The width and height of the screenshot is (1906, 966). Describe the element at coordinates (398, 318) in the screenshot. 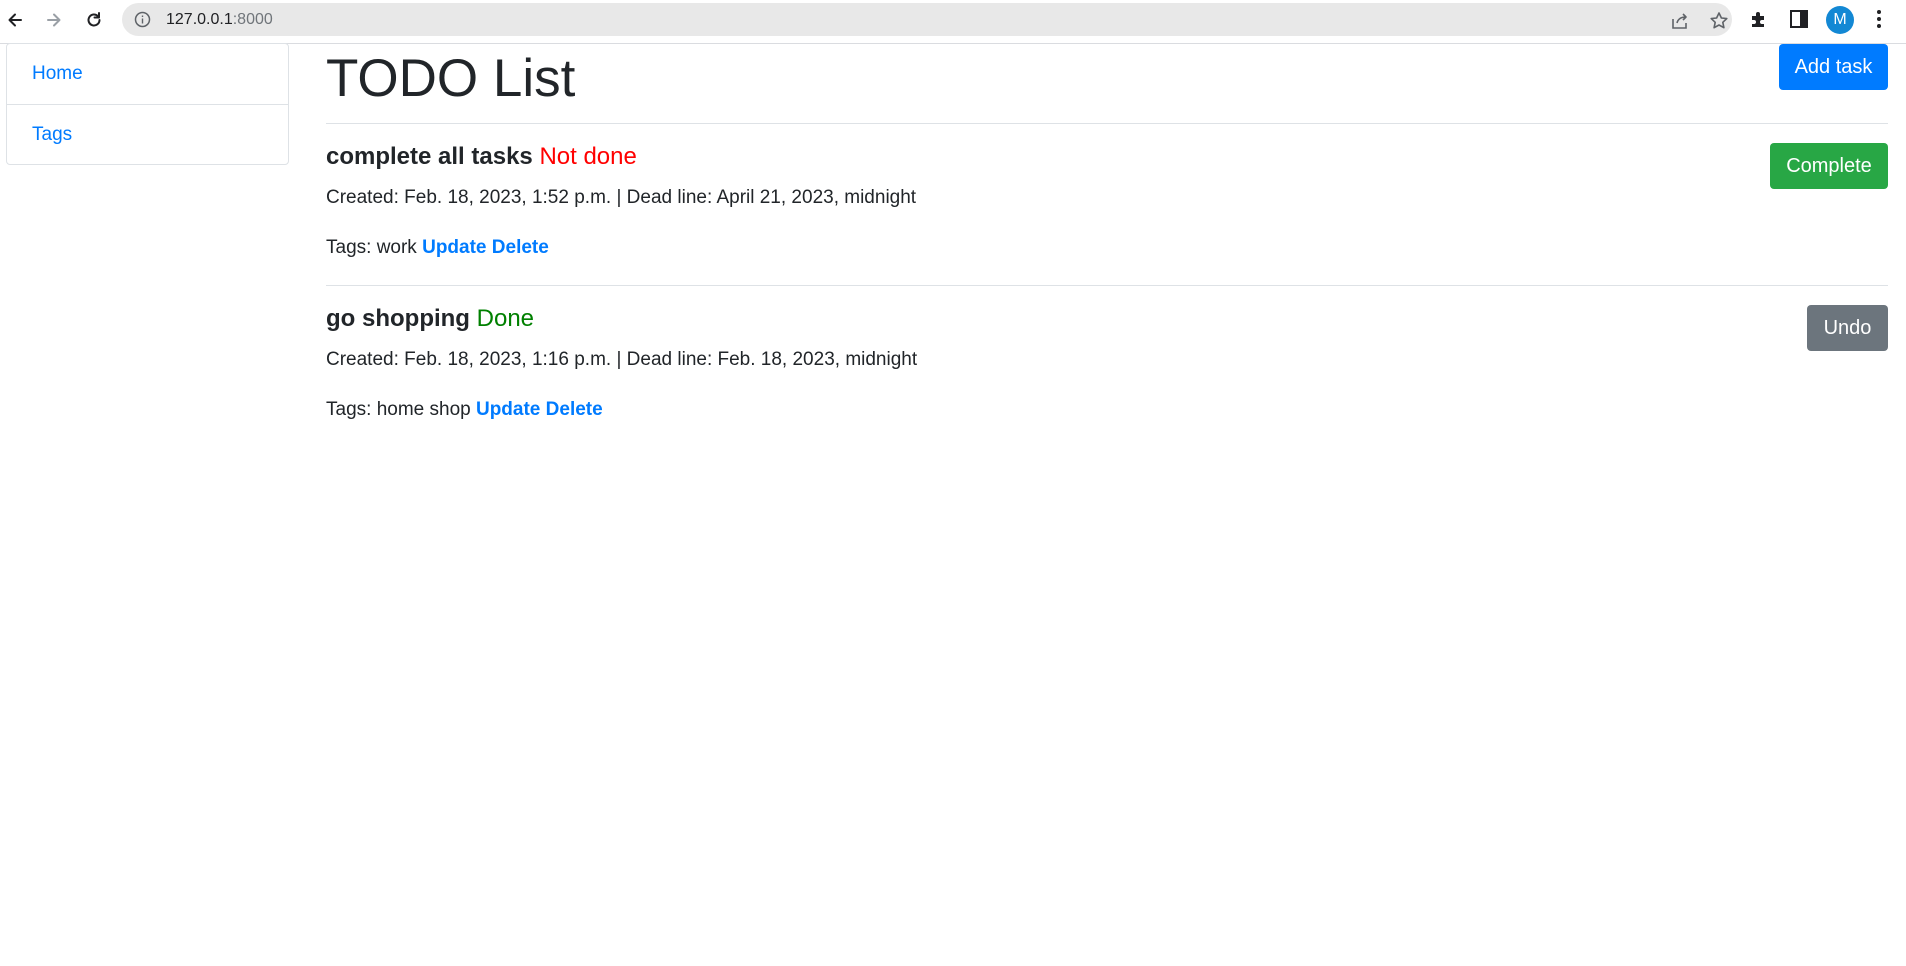

I see `task-name: go shopping` at that location.